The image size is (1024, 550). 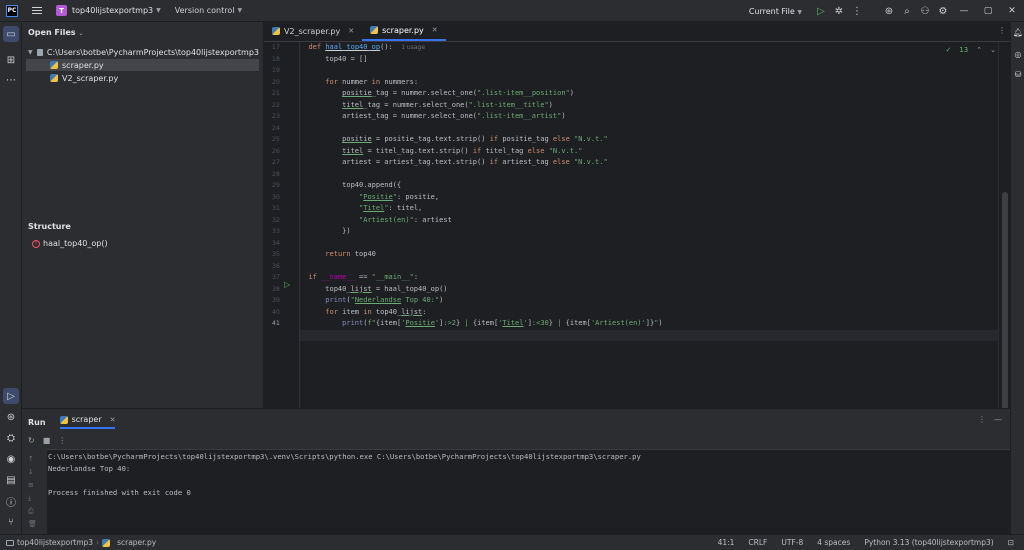 I want to click on breadcrumb-project: top40lijstexportmp3, so click(x=55, y=542).